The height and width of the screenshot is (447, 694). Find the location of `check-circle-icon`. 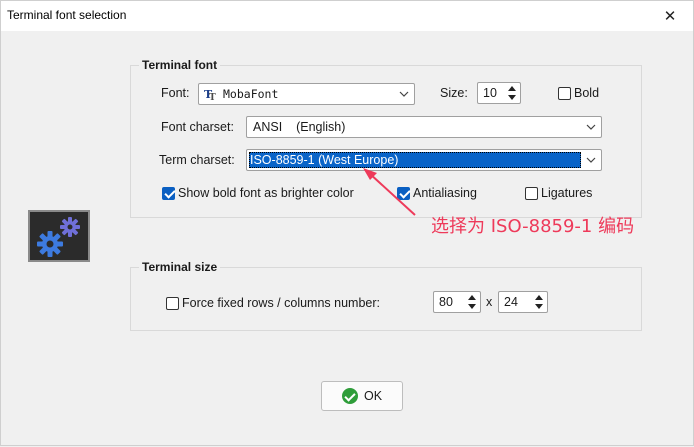

check-circle-icon is located at coordinates (349, 396).